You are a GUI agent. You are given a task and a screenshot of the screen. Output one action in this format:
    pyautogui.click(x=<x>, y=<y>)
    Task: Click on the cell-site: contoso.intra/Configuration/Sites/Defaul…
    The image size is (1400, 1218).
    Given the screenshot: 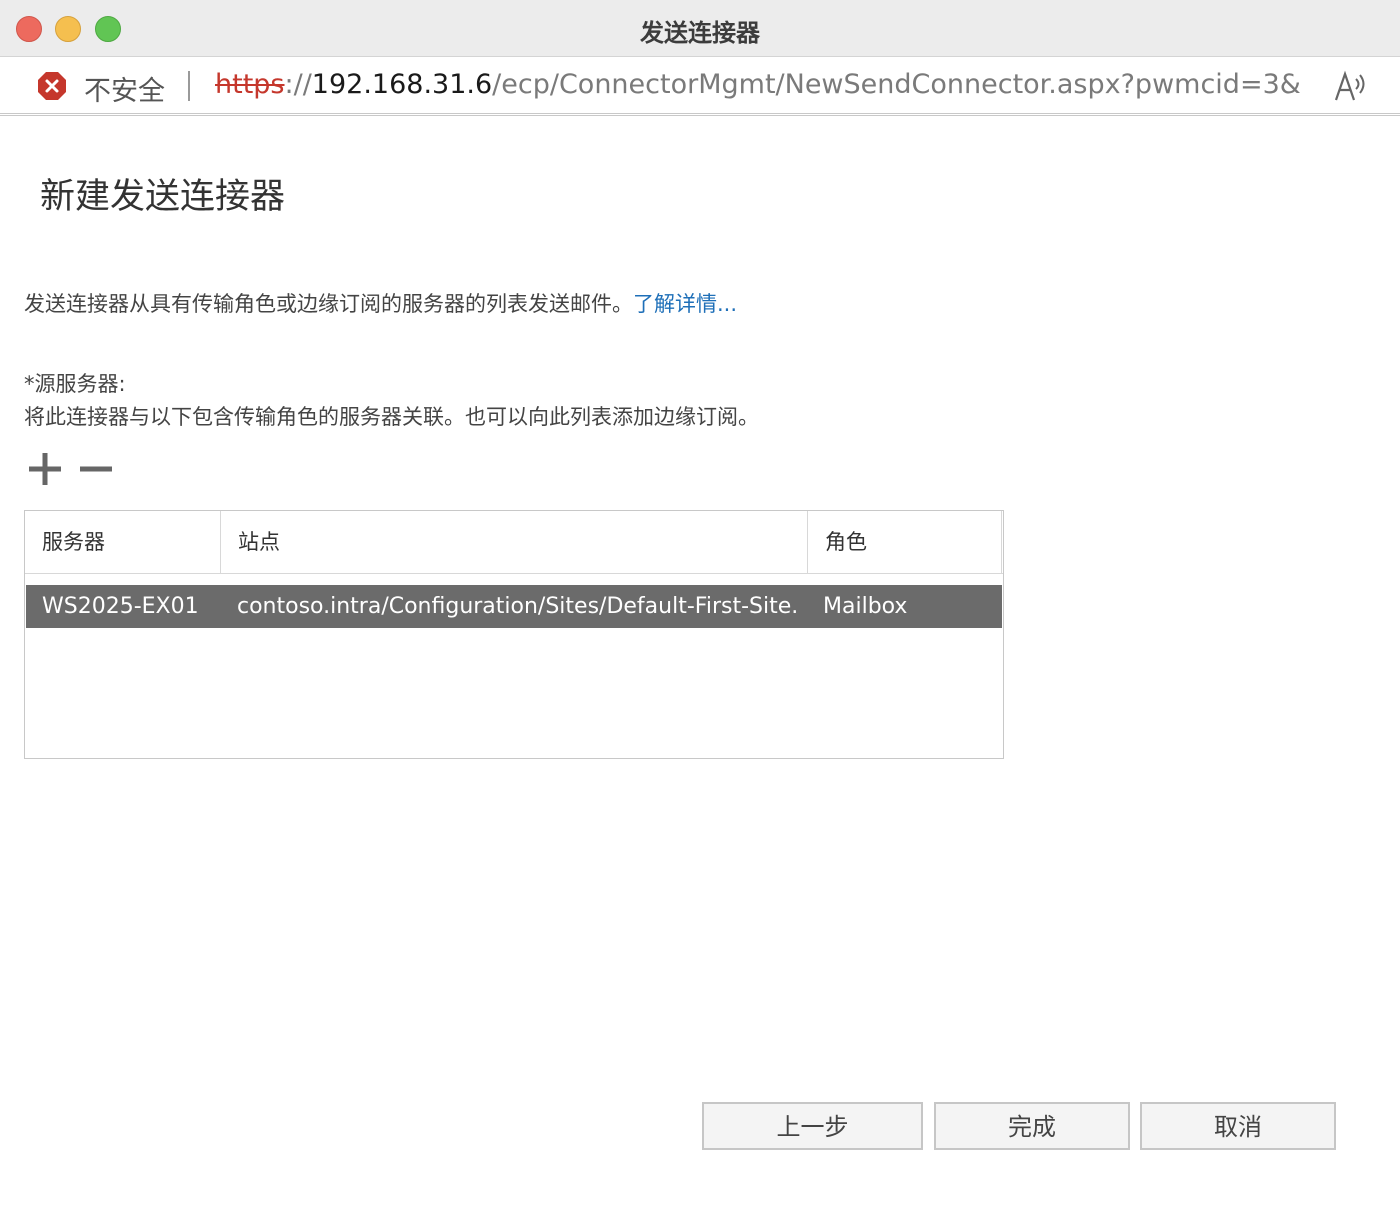 What is the action you would take?
    pyautogui.click(x=517, y=606)
    